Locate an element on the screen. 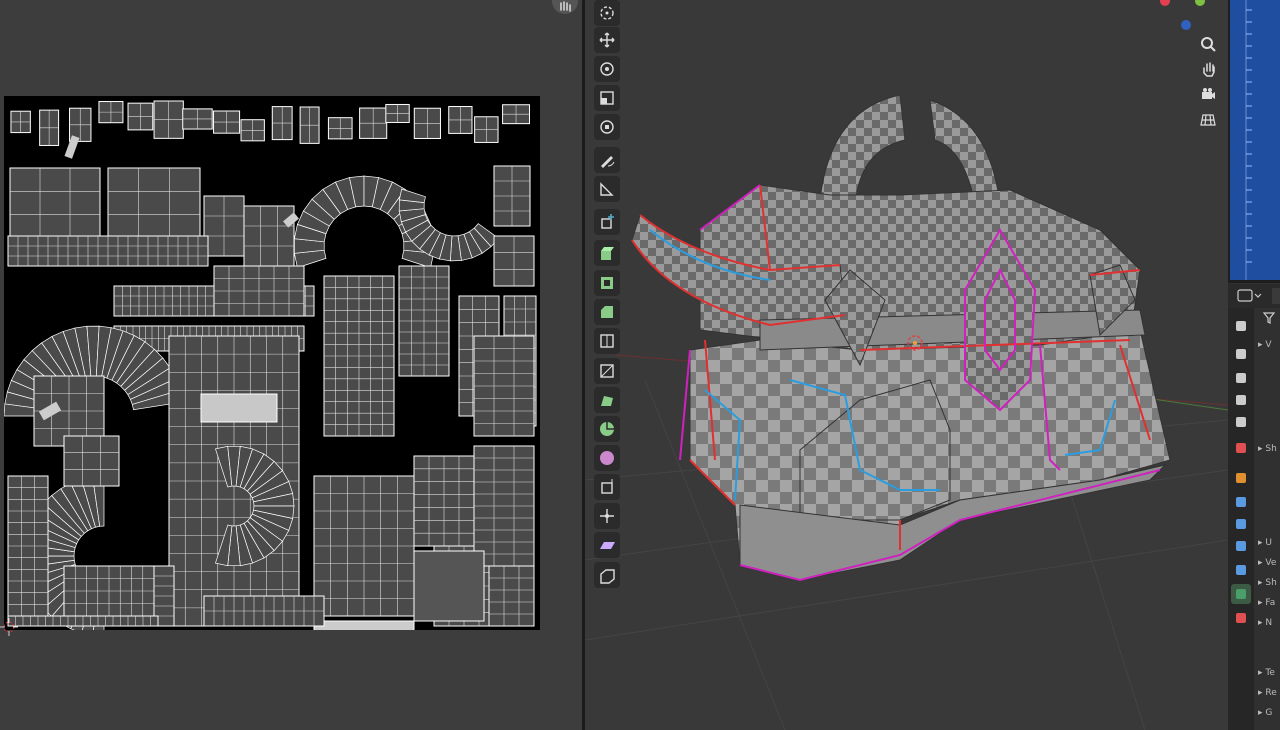  outliner-selected-row is located at coordinates (1255, 140).